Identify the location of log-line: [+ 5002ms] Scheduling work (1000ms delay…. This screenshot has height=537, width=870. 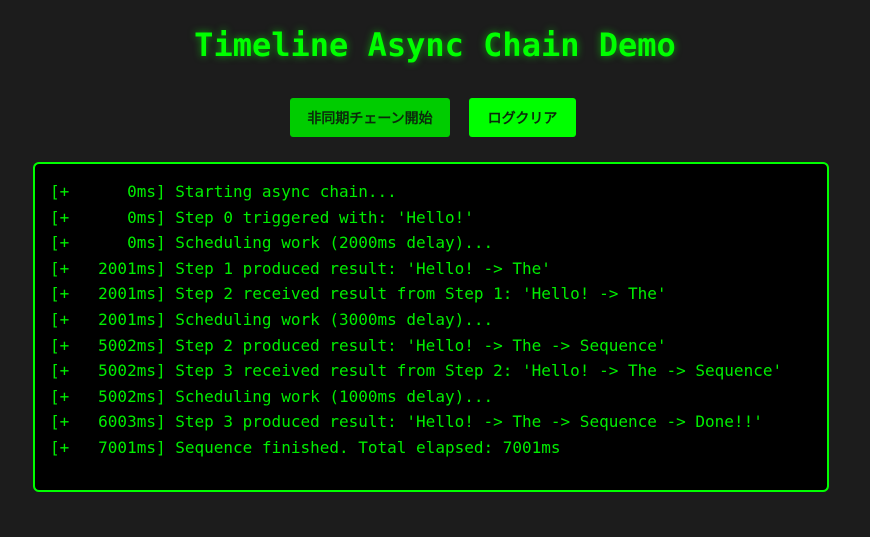
(272, 396).